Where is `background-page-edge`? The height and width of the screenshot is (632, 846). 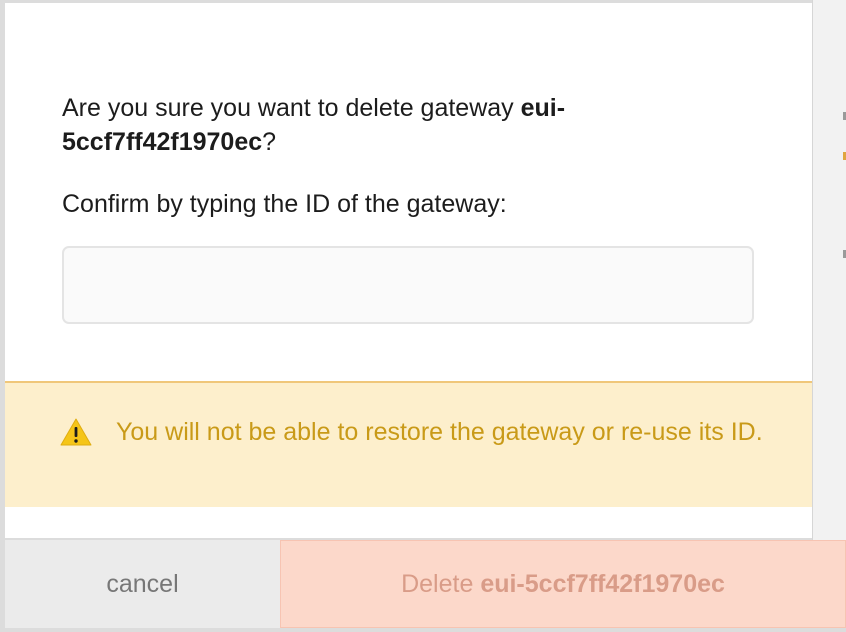
background-page-edge is located at coordinates (829, 270).